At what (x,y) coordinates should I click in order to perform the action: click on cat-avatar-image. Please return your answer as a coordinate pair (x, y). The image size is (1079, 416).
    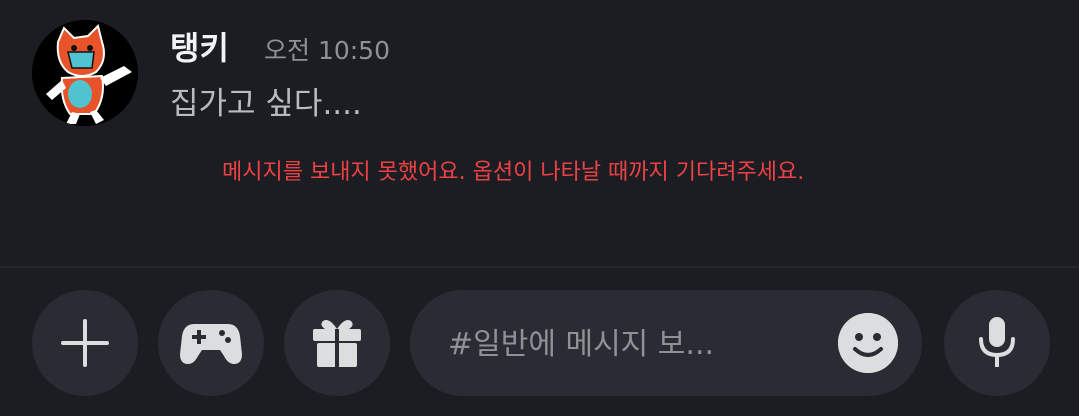
    Looking at the image, I should click on (85, 73).